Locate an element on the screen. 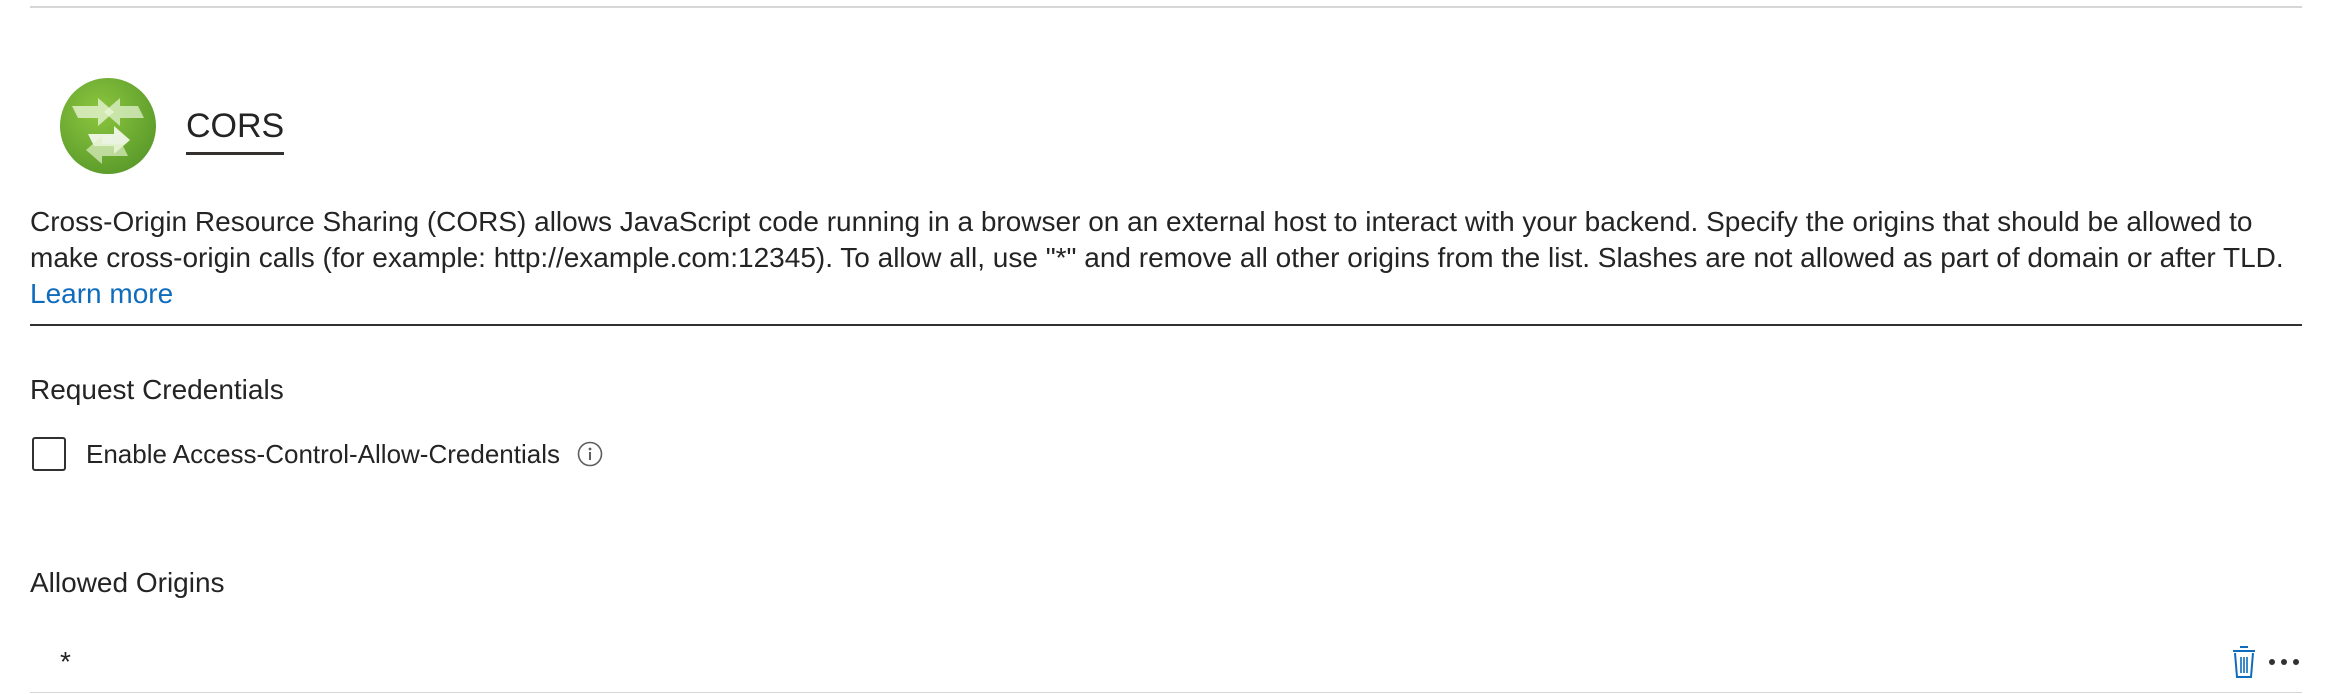  origin-value: * is located at coordinates (65, 662).